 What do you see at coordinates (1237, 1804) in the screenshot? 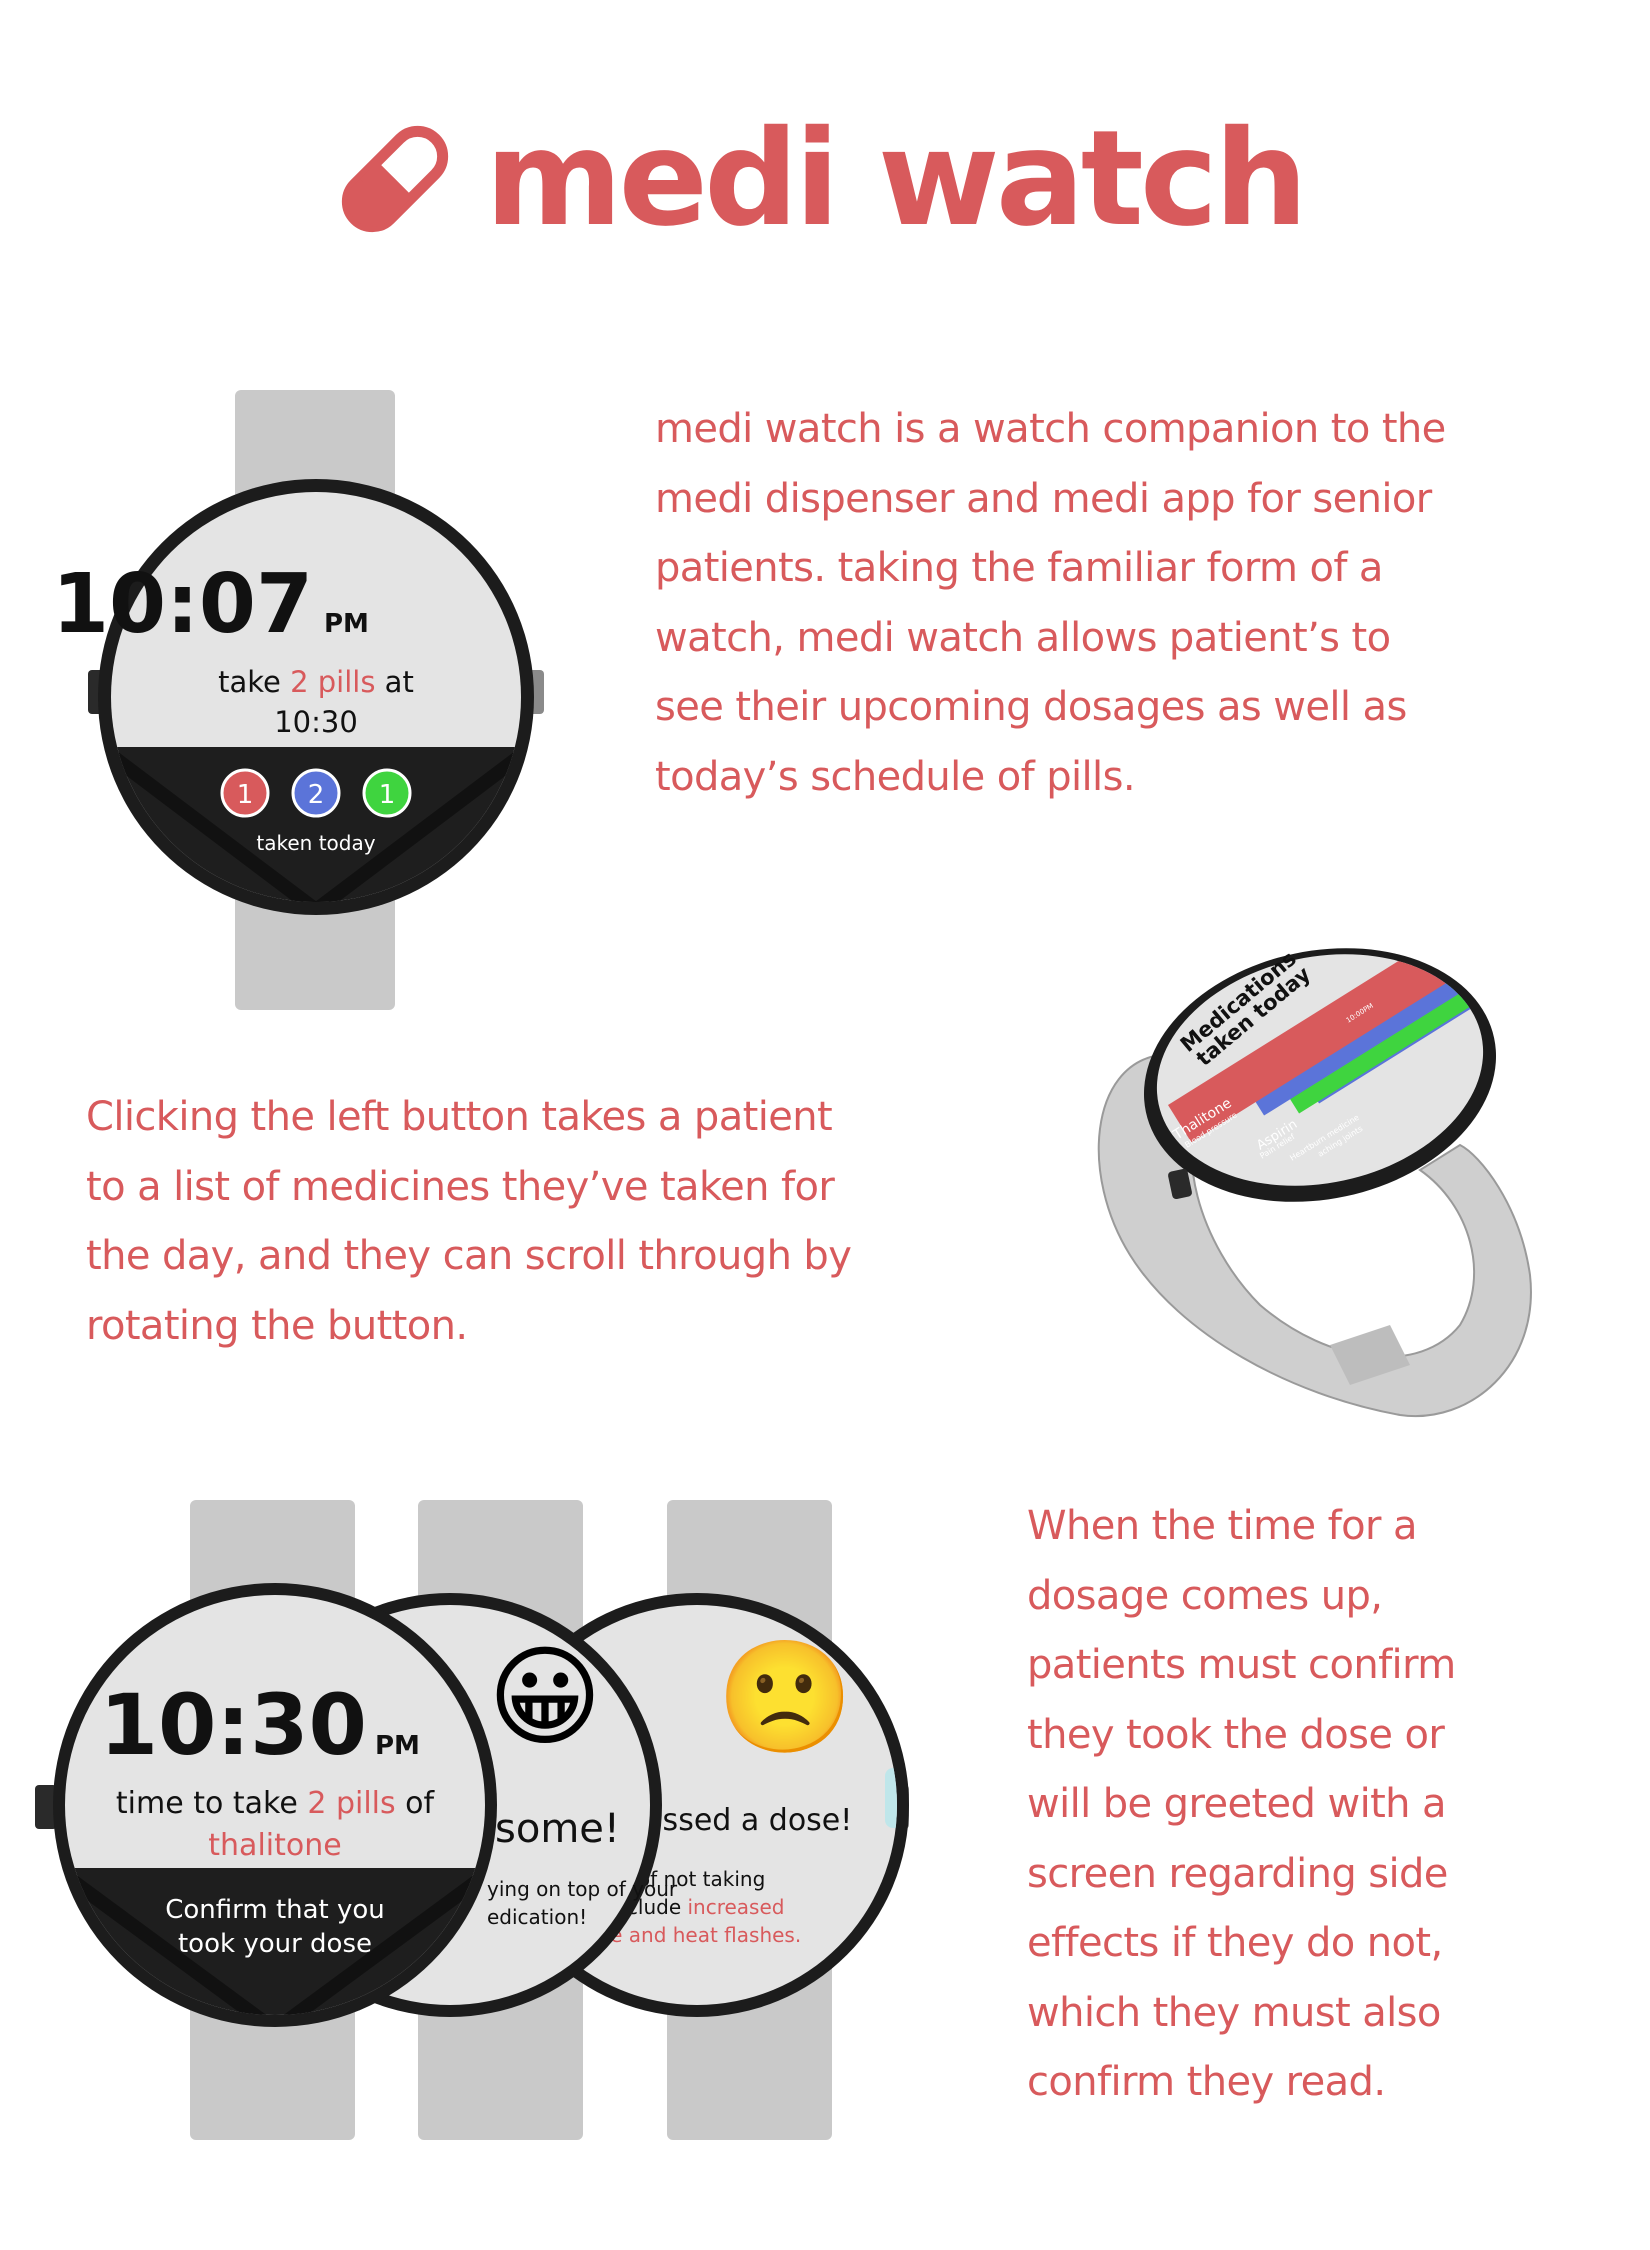
I see `confirm-line: will be greeted with a` at bounding box center [1237, 1804].